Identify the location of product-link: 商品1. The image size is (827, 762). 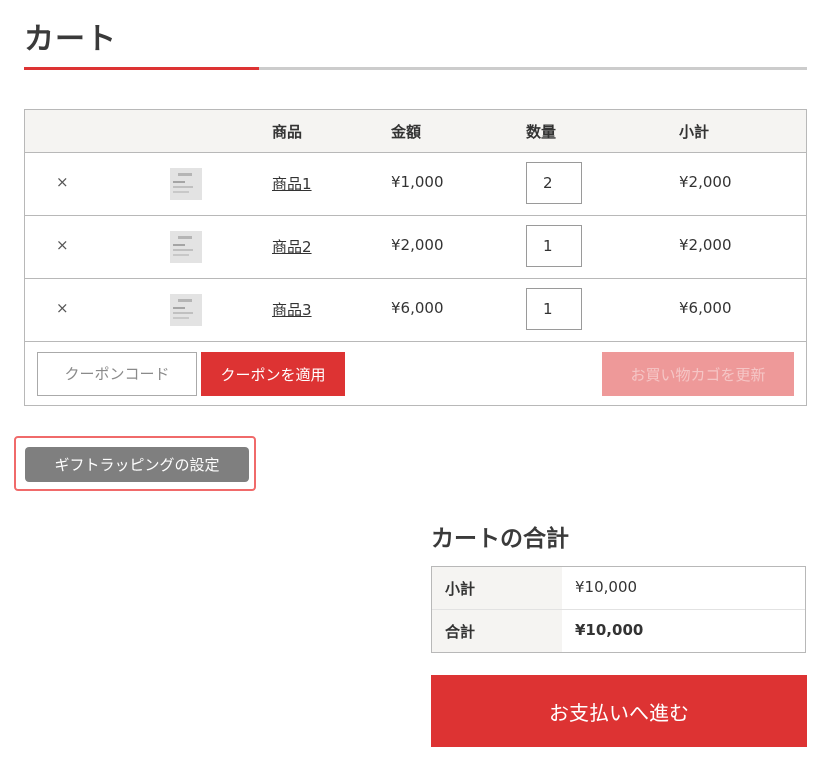
(292, 183).